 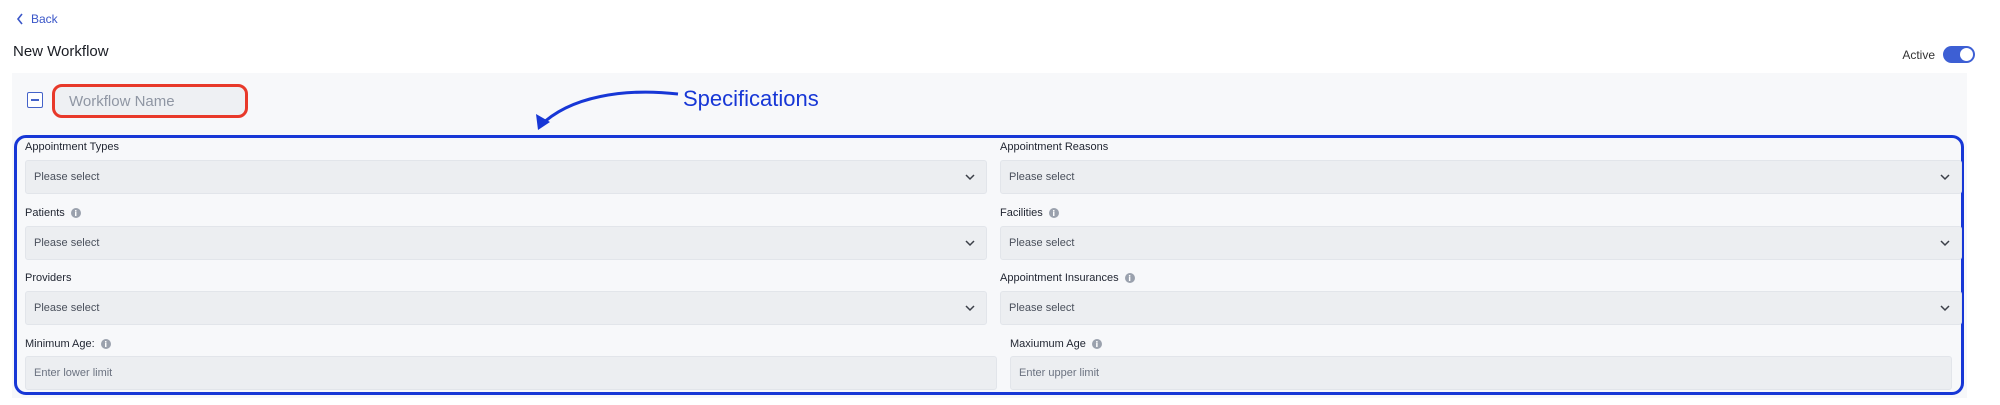 What do you see at coordinates (1938, 54) in the screenshot?
I see `active-control: Active` at bounding box center [1938, 54].